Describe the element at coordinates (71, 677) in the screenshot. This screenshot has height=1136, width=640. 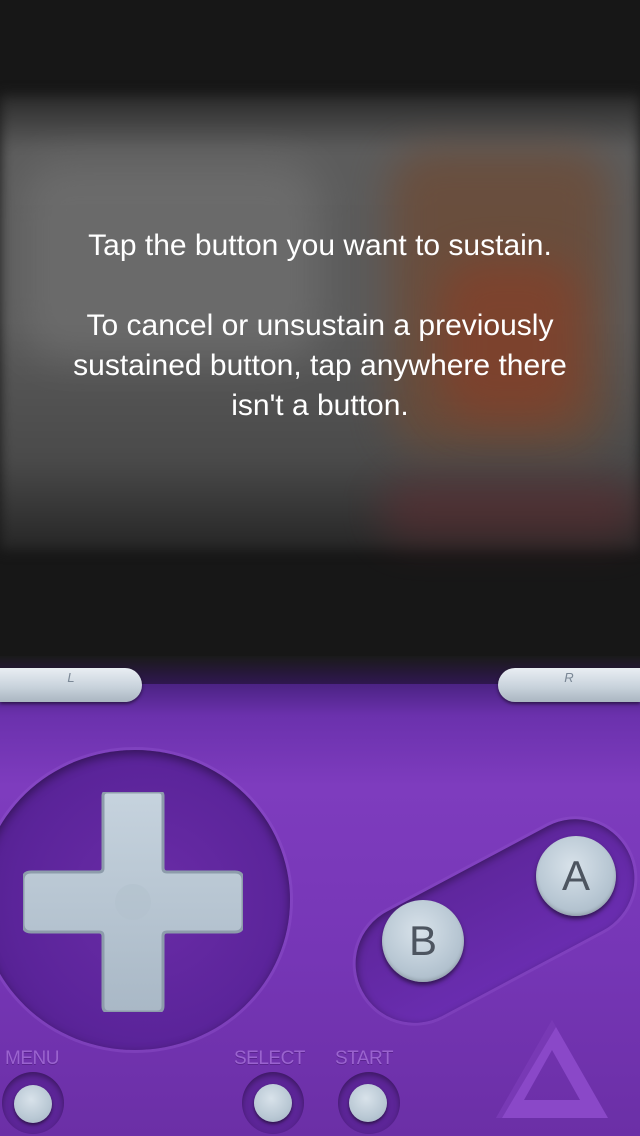
I see `l-shoulder-label: L` at that location.